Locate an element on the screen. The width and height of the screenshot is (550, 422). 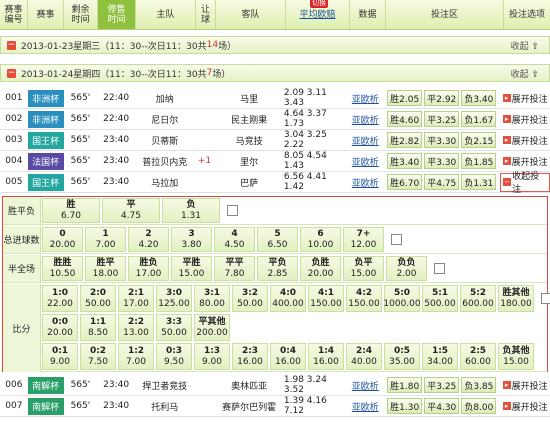
bet-loss-button: 负8.00 is located at coordinates (479, 406).